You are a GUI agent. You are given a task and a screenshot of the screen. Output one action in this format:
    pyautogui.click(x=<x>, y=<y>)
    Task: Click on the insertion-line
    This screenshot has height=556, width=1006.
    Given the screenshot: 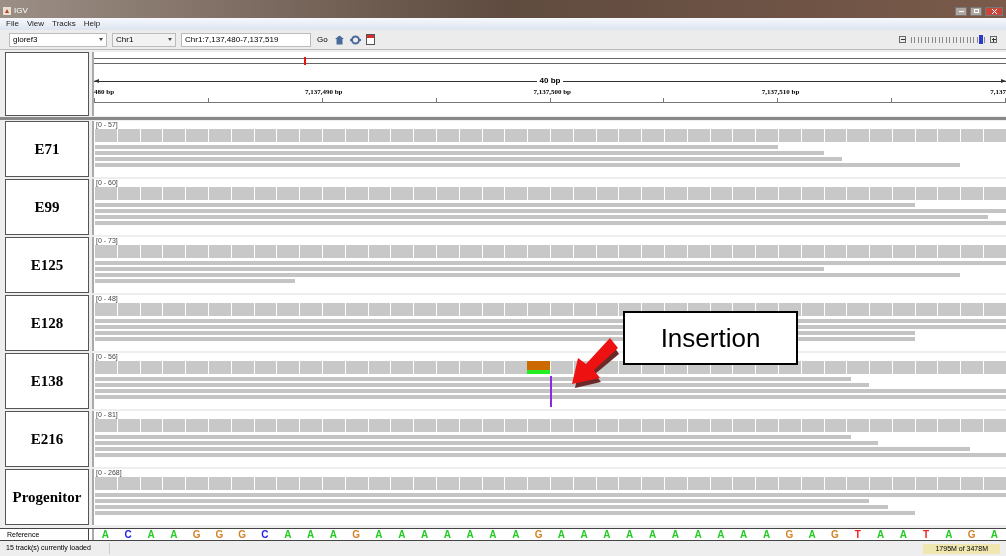 What is the action you would take?
    pyautogui.click(x=551, y=391)
    